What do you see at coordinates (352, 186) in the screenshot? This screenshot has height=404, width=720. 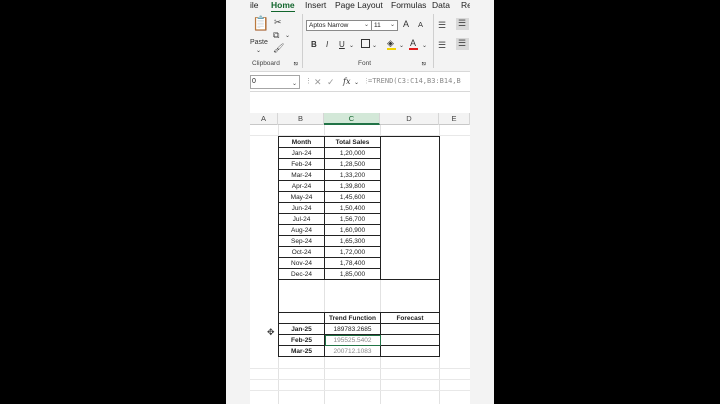 I see `sales-cell: 1,39,800` at bounding box center [352, 186].